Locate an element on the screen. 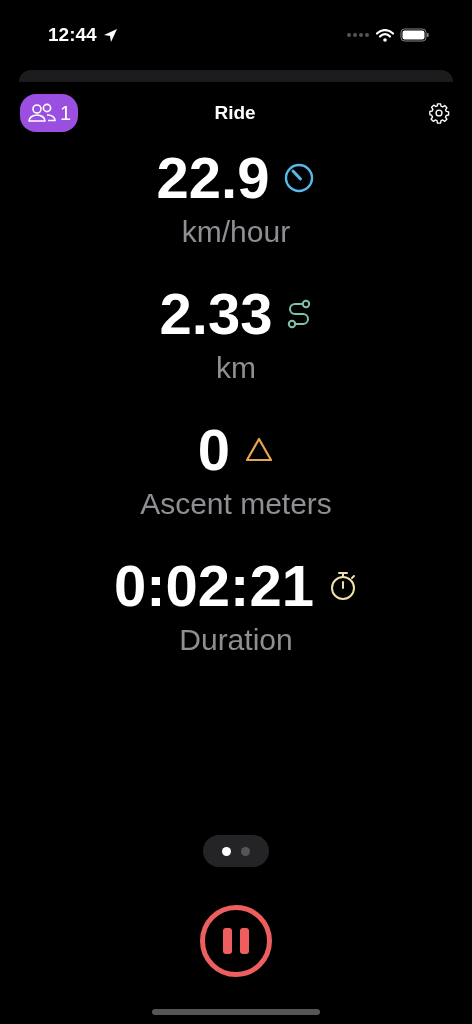 The height and width of the screenshot is (1024, 472). metric-label: Duration is located at coordinates (236, 640).